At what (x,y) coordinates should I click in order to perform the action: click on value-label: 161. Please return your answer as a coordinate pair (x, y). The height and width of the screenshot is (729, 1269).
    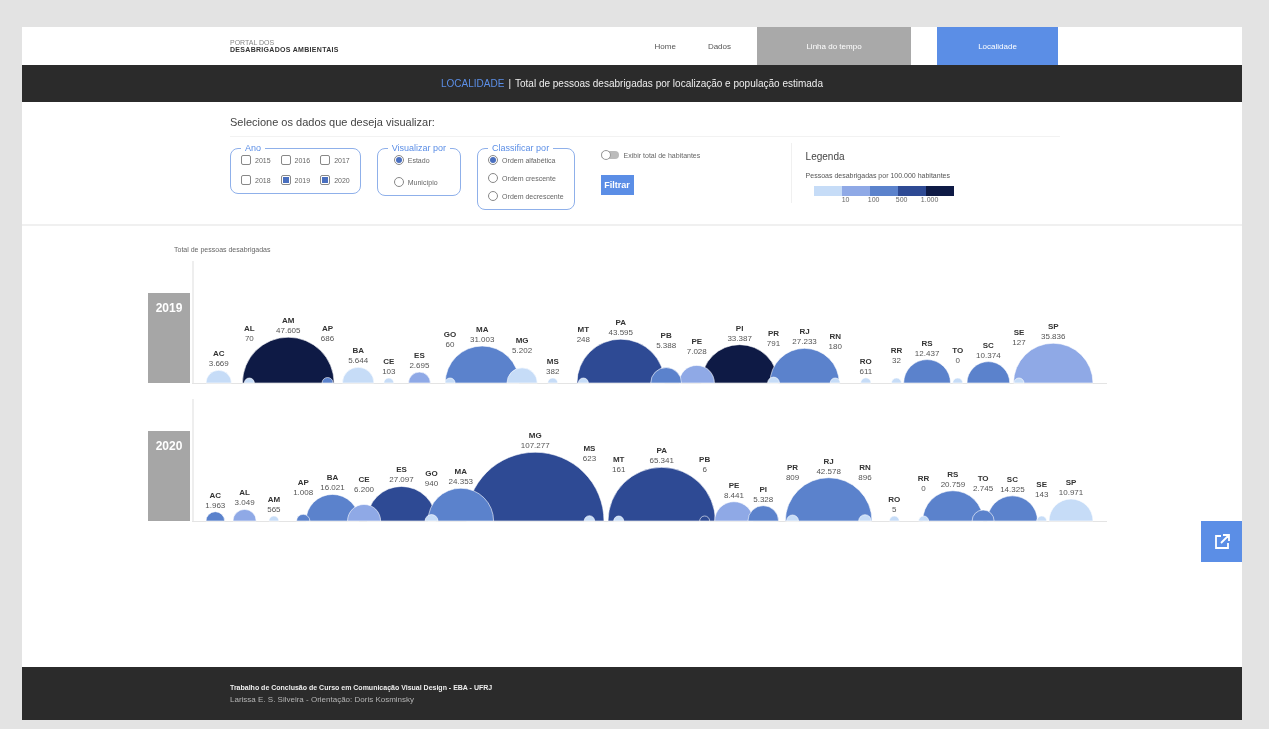
    Looking at the image, I should click on (619, 469).